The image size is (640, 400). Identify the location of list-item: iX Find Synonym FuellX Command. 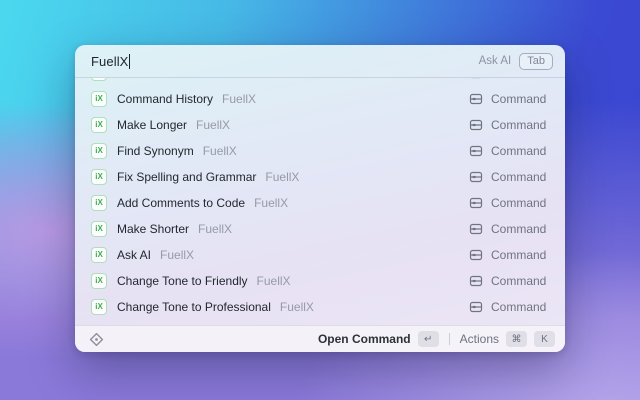
(320, 151).